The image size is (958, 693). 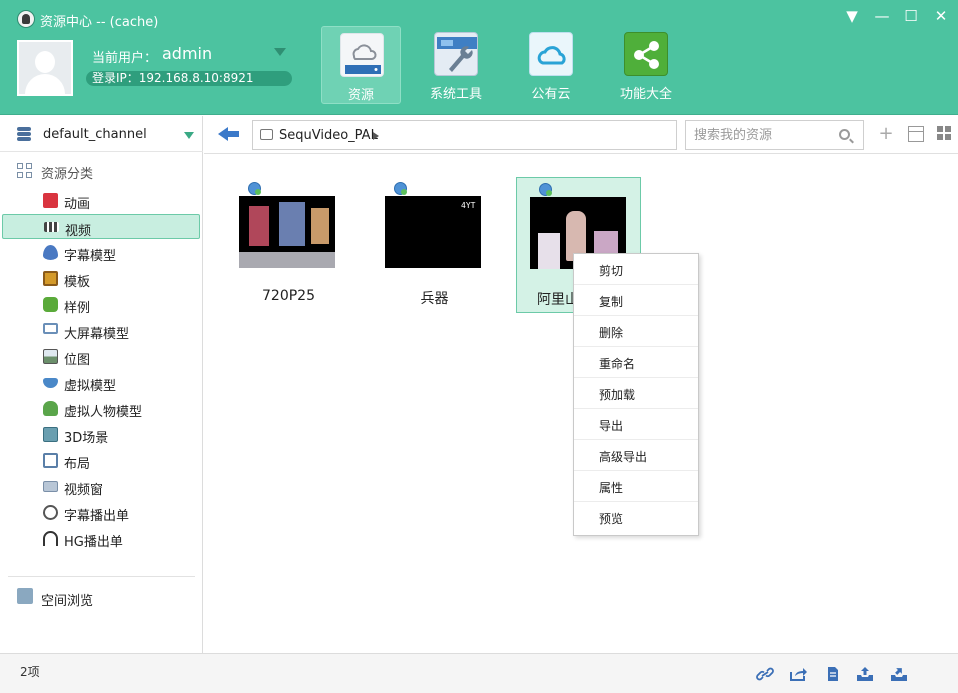 What do you see at coordinates (77, 204) in the screenshot?
I see `sidebar-item-label: 动画` at bounding box center [77, 204].